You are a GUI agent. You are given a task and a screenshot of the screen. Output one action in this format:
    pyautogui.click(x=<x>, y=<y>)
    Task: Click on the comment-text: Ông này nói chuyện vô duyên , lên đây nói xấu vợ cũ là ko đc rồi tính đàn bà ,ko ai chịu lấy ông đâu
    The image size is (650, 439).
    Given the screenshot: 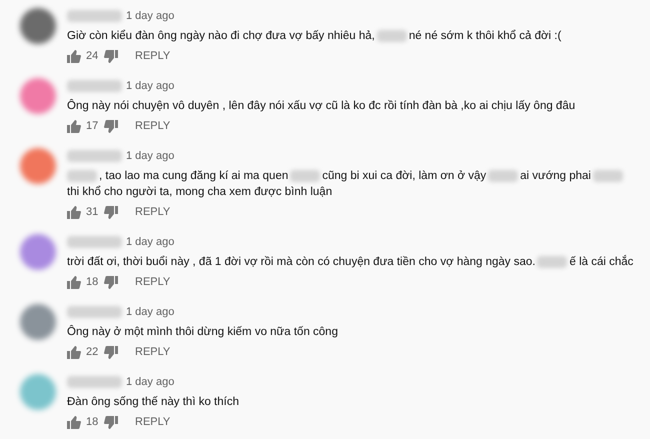 What is the action you would take?
    pyautogui.click(x=321, y=106)
    